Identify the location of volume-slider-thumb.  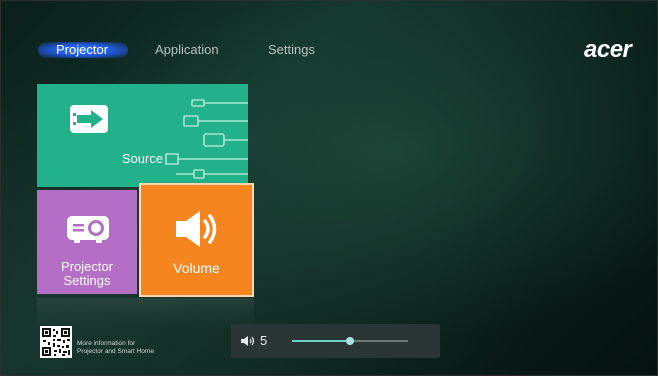
(350, 341).